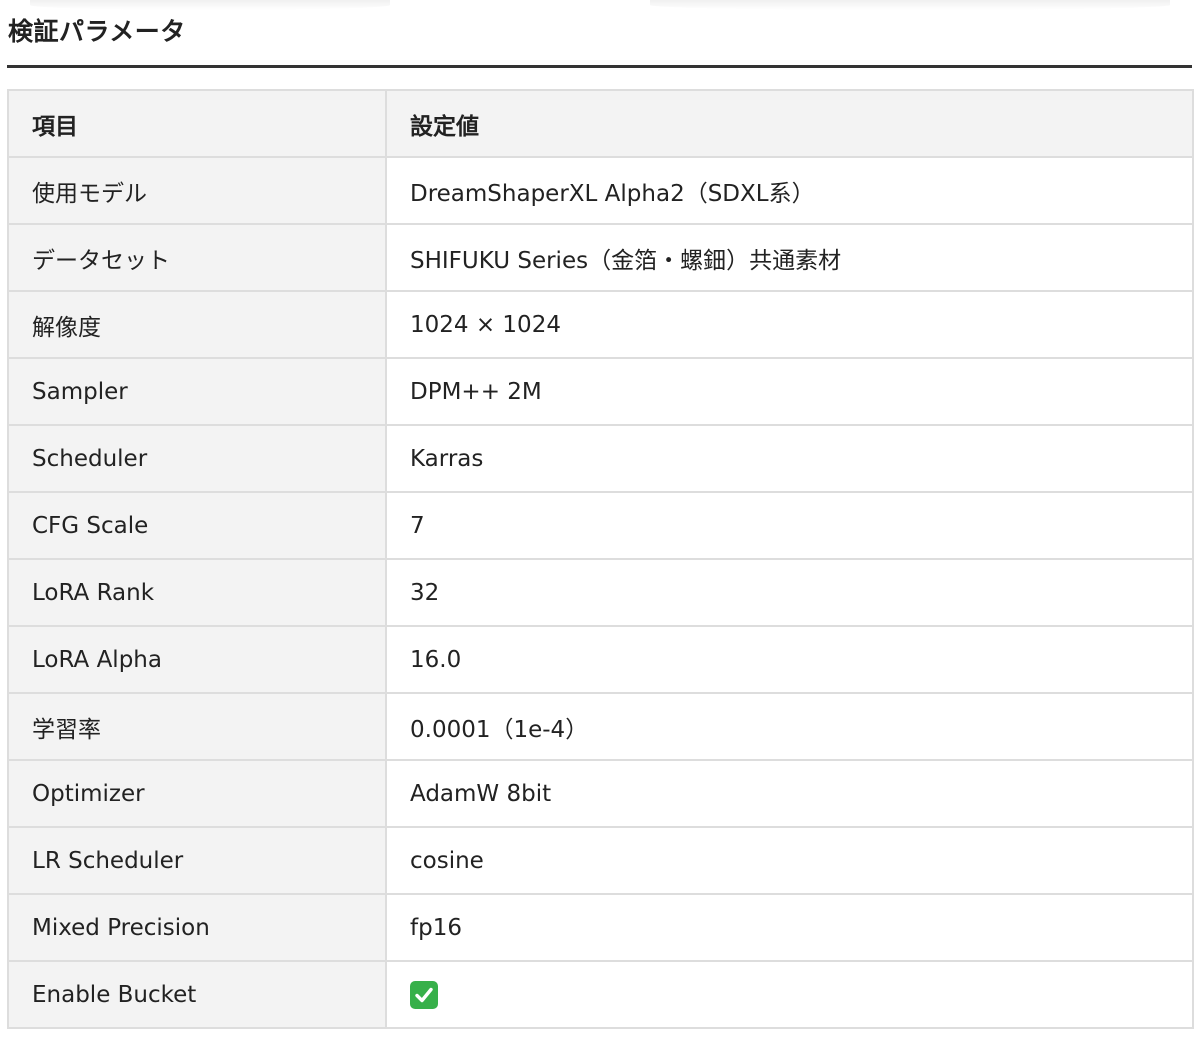 The height and width of the screenshot is (1063, 1200). What do you see at coordinates (789, 391) in the screenshot?
I see `row-value: DPM++ 2M` at bounding box center [789, 391].